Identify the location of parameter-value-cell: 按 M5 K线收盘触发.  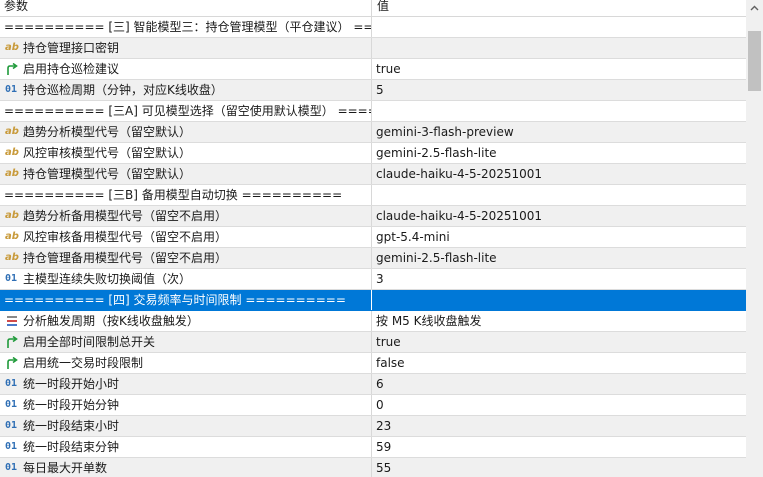
(559, 321).